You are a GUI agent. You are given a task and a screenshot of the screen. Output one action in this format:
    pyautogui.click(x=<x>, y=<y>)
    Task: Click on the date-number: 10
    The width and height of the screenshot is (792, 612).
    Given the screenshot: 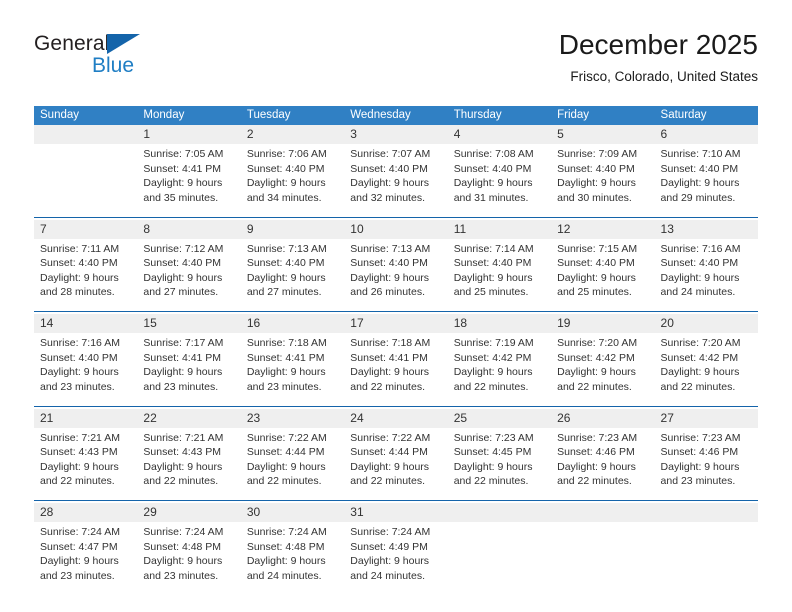 What is the action you would take?
    pyautogui.click(x=396, y=229)
    